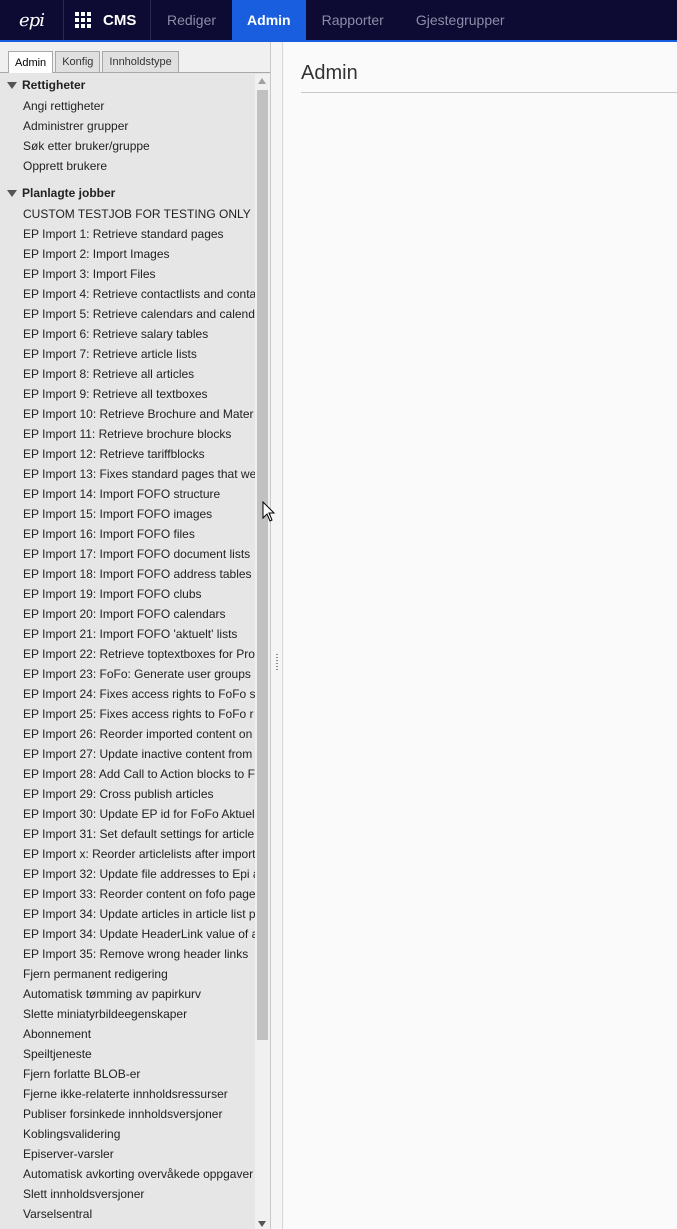 The width and height of the screenshot is (677, 1229). What do you see at coordinates (78, 61) in the screenshot?
I see `subtab-konfig: Konfig` at bounding box center [78, 61].